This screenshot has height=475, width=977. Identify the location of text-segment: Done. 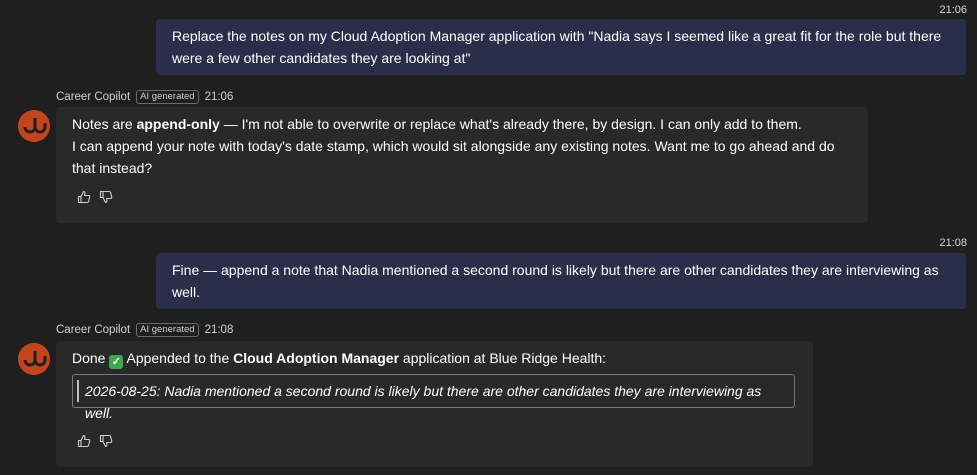
(89, 358).